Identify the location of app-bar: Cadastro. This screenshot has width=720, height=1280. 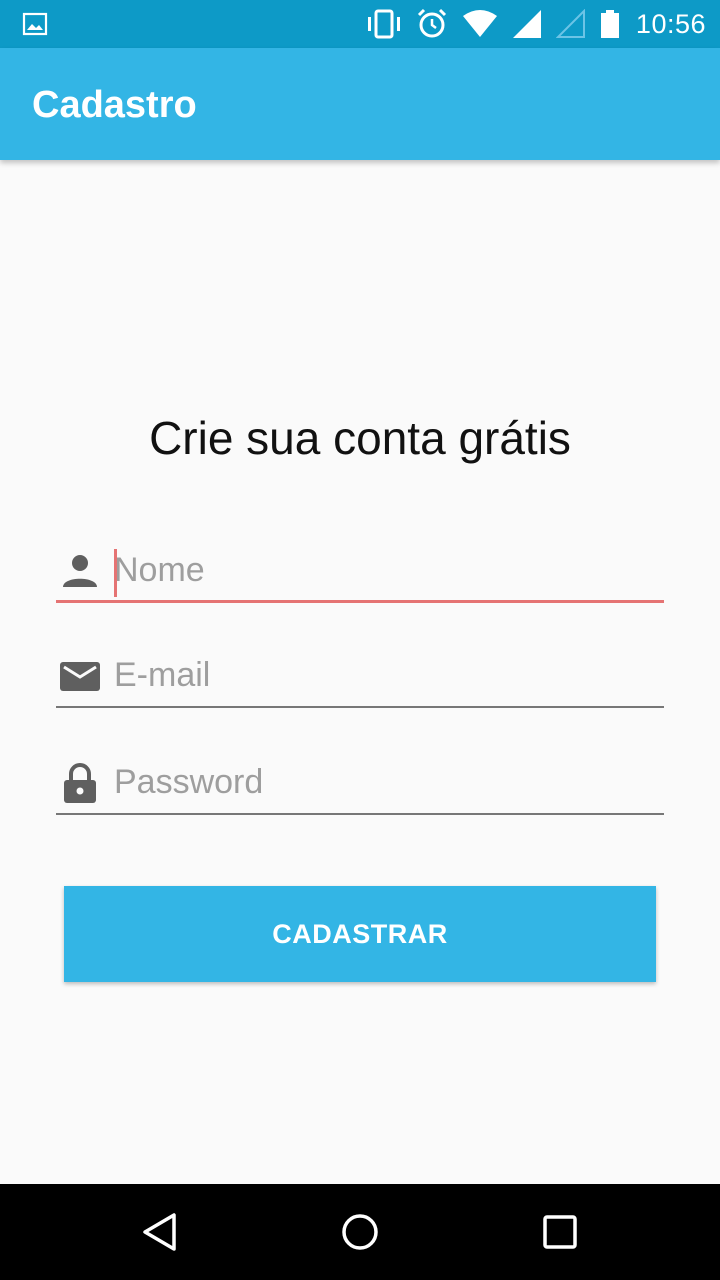
(360, 104).